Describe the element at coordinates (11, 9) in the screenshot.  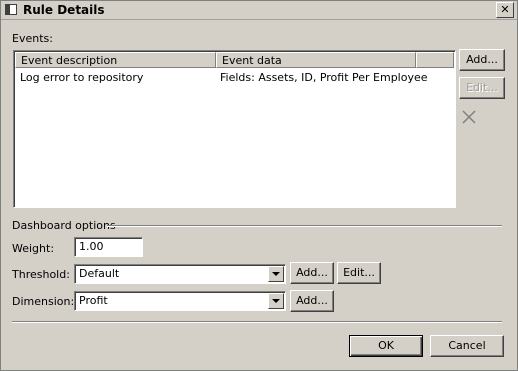
I see `window-icon` at that location.